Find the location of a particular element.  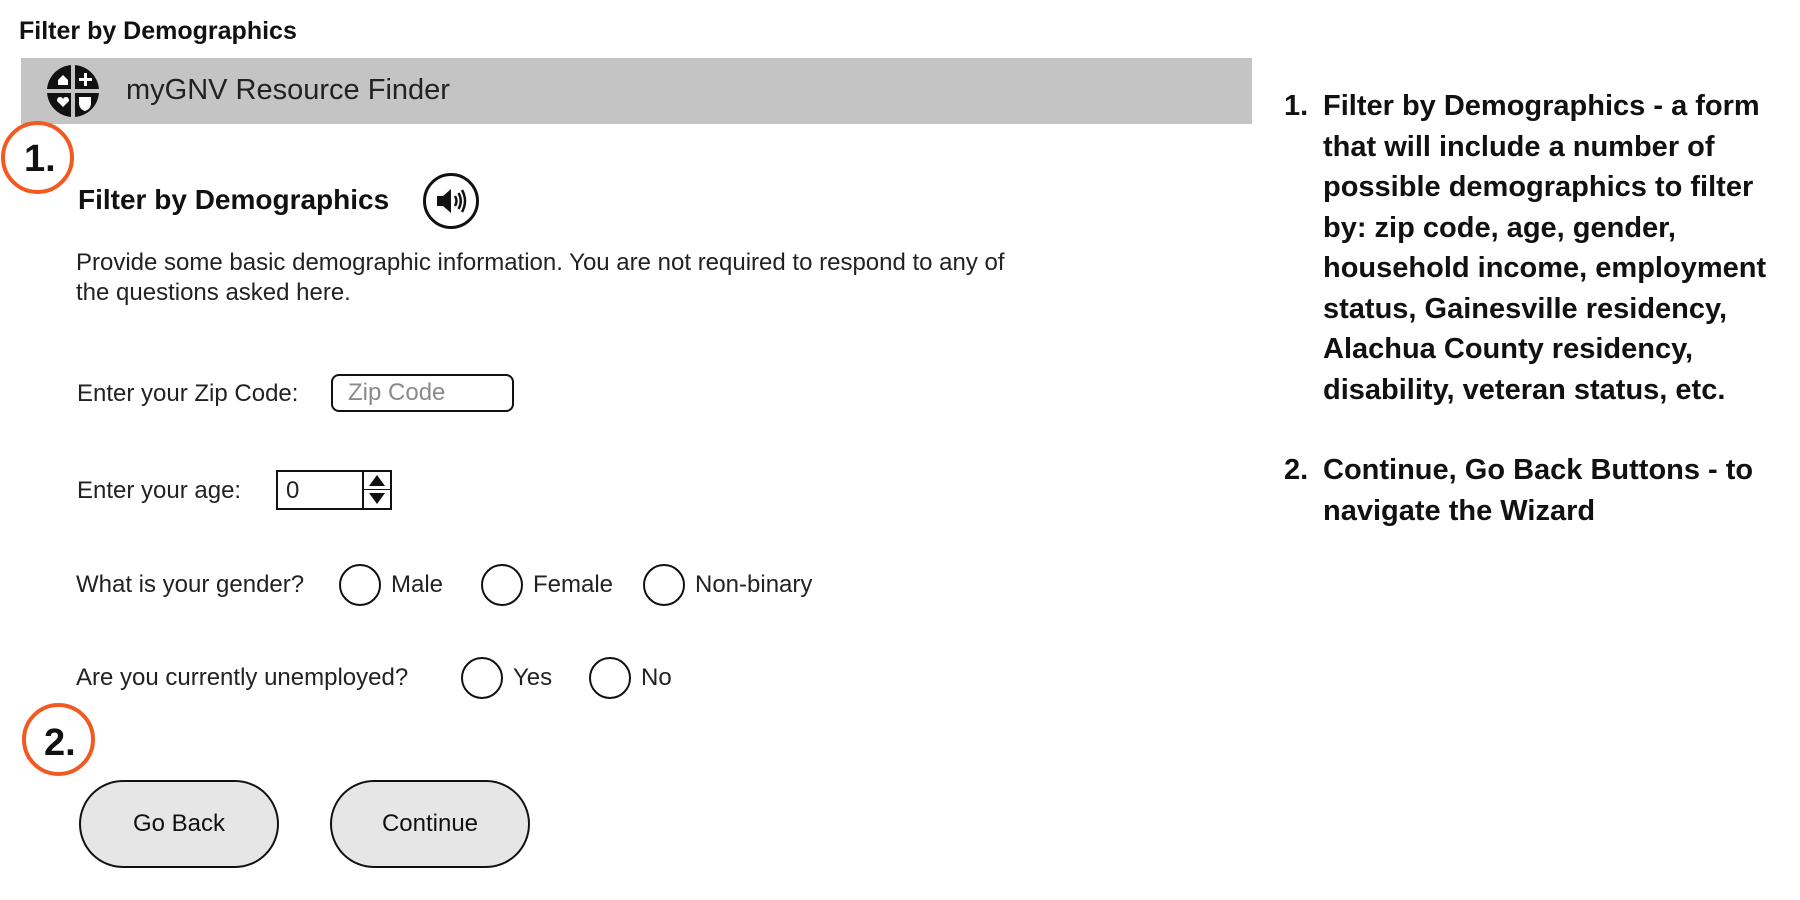

unemployed-label: Are you currently unemployed? is located at coordinates (242, 677).